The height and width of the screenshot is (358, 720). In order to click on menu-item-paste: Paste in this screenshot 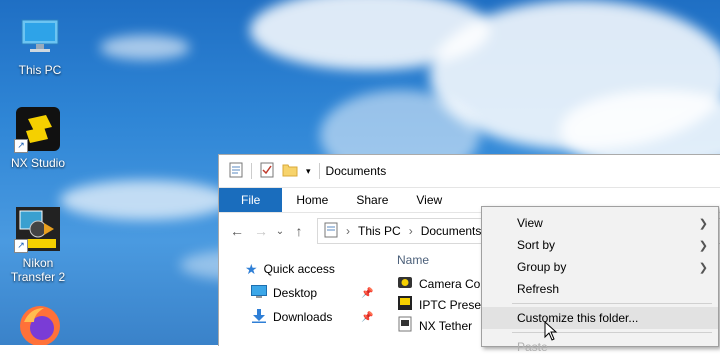, I will do `click(600, 347)`.